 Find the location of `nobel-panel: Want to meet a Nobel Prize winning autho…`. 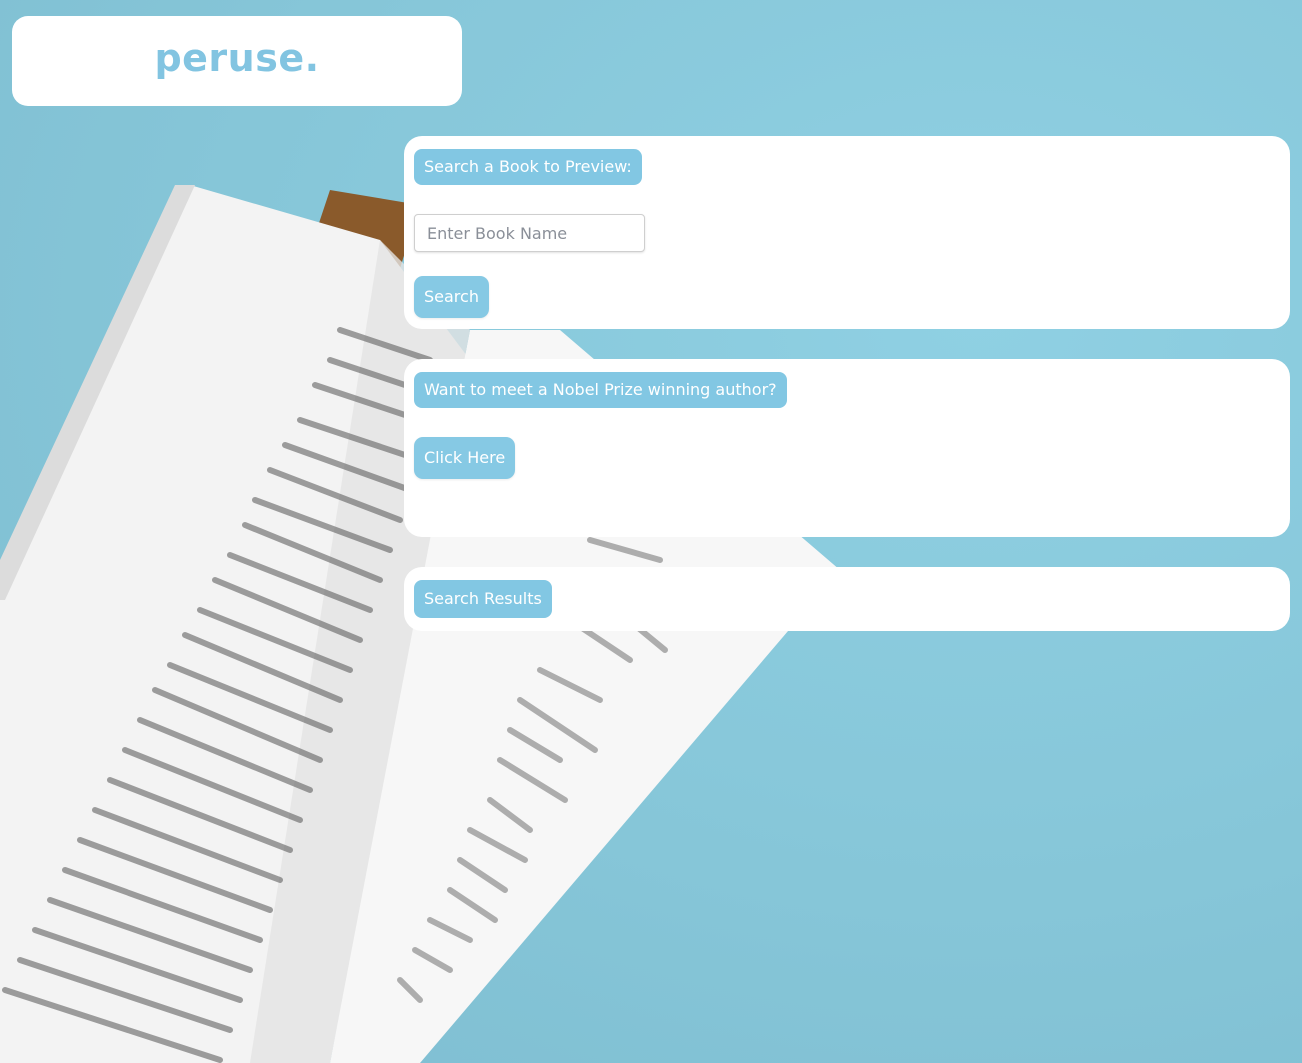

nobel-panel: Want to meet a Nobel Prize winning autho… is located at coordinates (847, 448).